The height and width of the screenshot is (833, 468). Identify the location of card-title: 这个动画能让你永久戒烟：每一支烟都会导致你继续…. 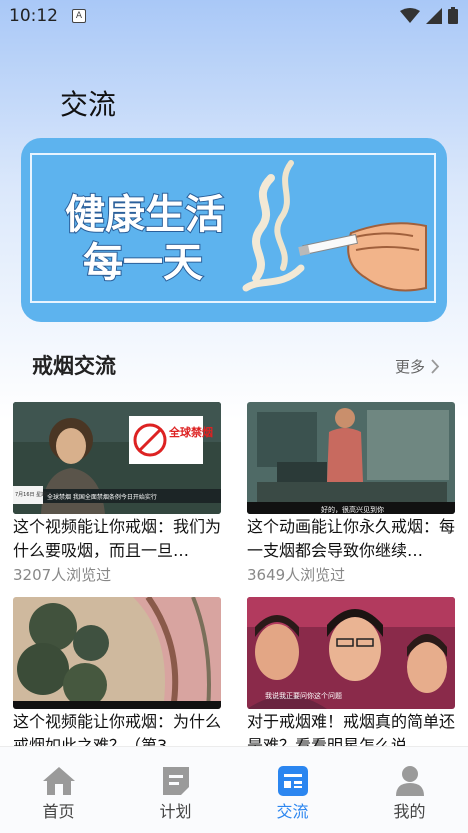
(351, 538).